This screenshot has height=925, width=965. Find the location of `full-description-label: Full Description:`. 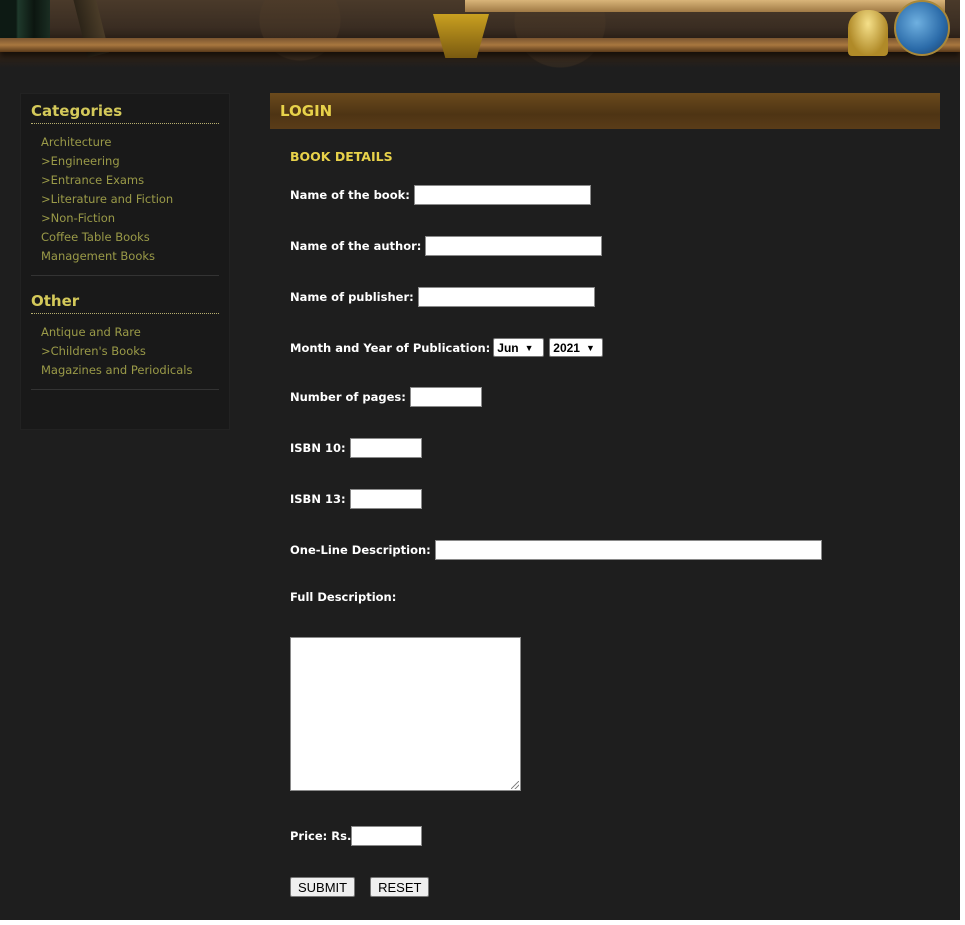

full-description-label: Full Description: is located at coordinates (343, 597).